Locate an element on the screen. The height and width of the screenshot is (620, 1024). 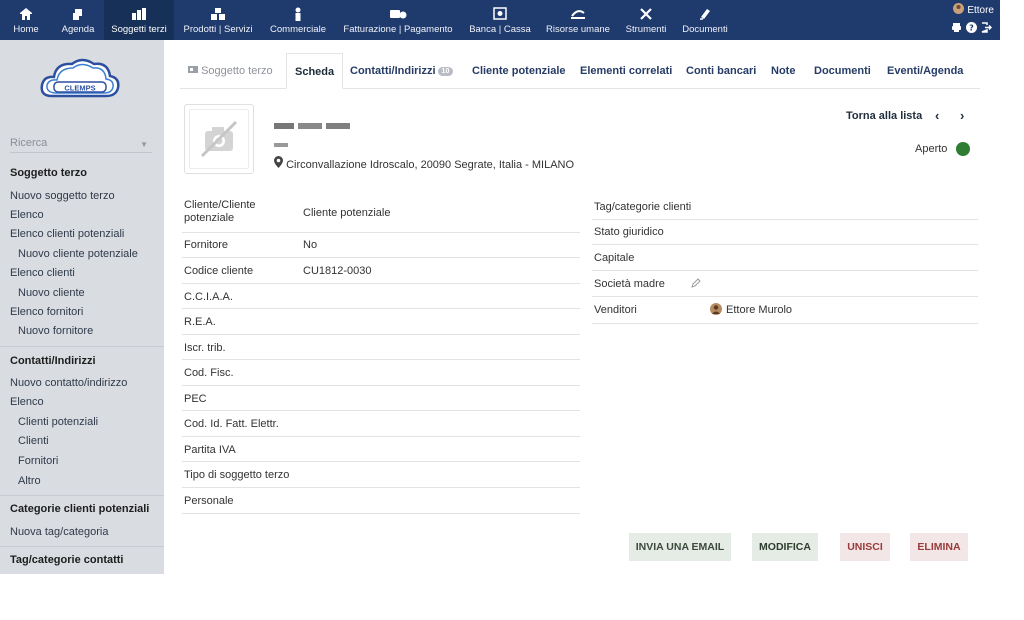
previous-record-arrow: ‹ is located at coordinates (937, 115).